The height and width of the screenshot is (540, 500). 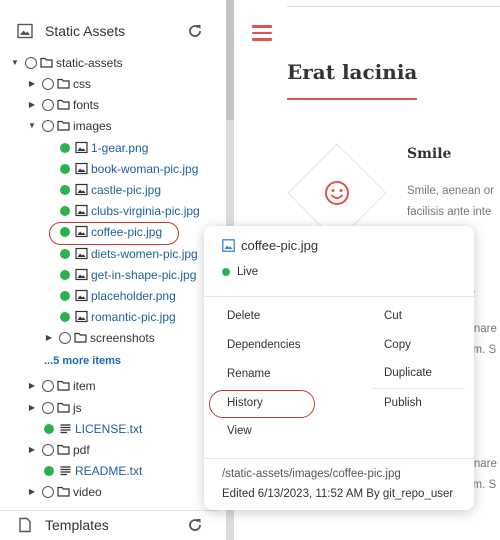 I want to click on more-items-link: ...5 more items, so click(x=82, y=360).